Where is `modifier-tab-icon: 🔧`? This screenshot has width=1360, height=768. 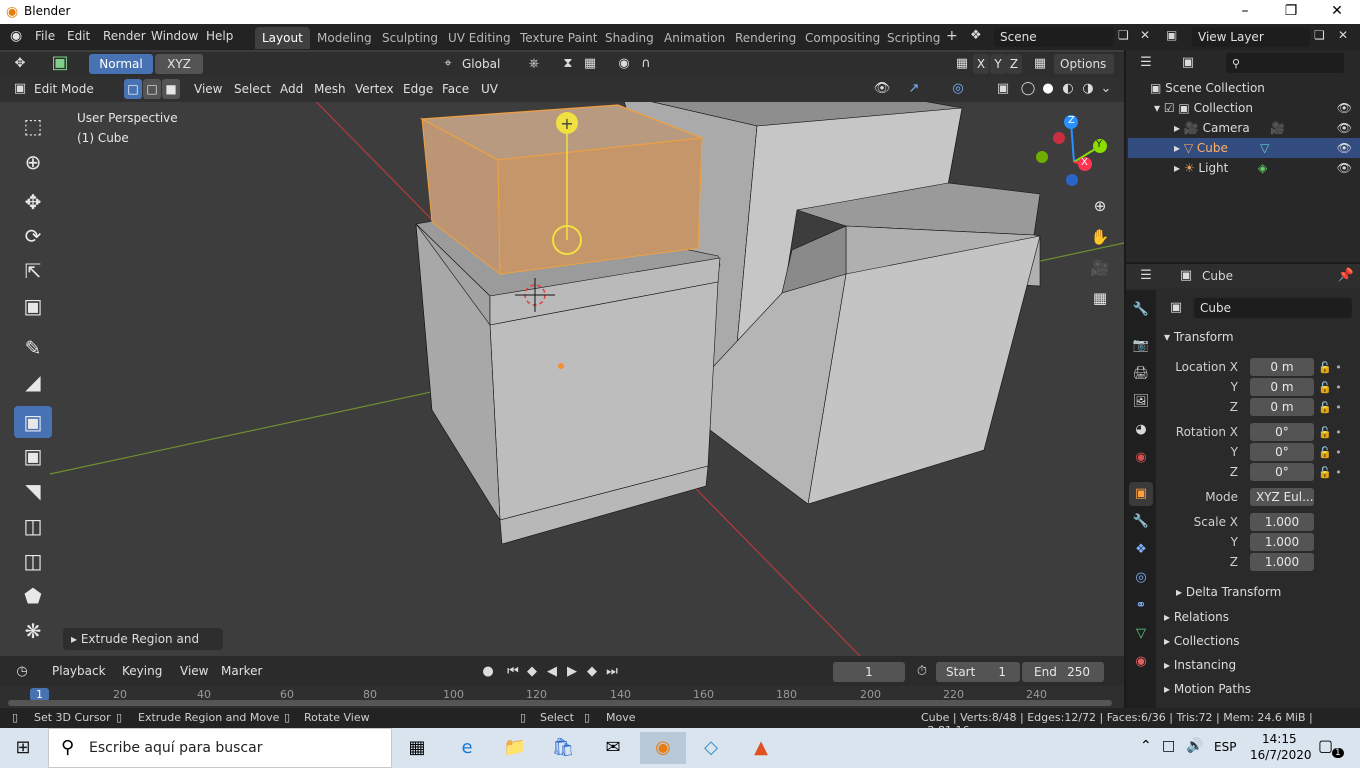 modifier-tab-icon: 🔧 is located at coordinates (1141, 522).